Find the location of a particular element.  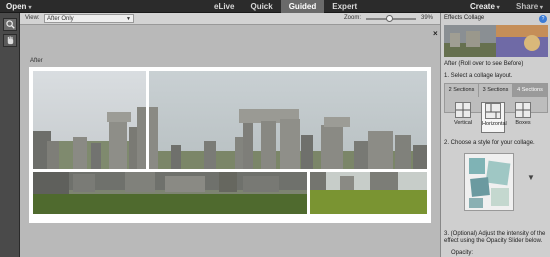

close-icon: × is located at coordinates (435, 33).